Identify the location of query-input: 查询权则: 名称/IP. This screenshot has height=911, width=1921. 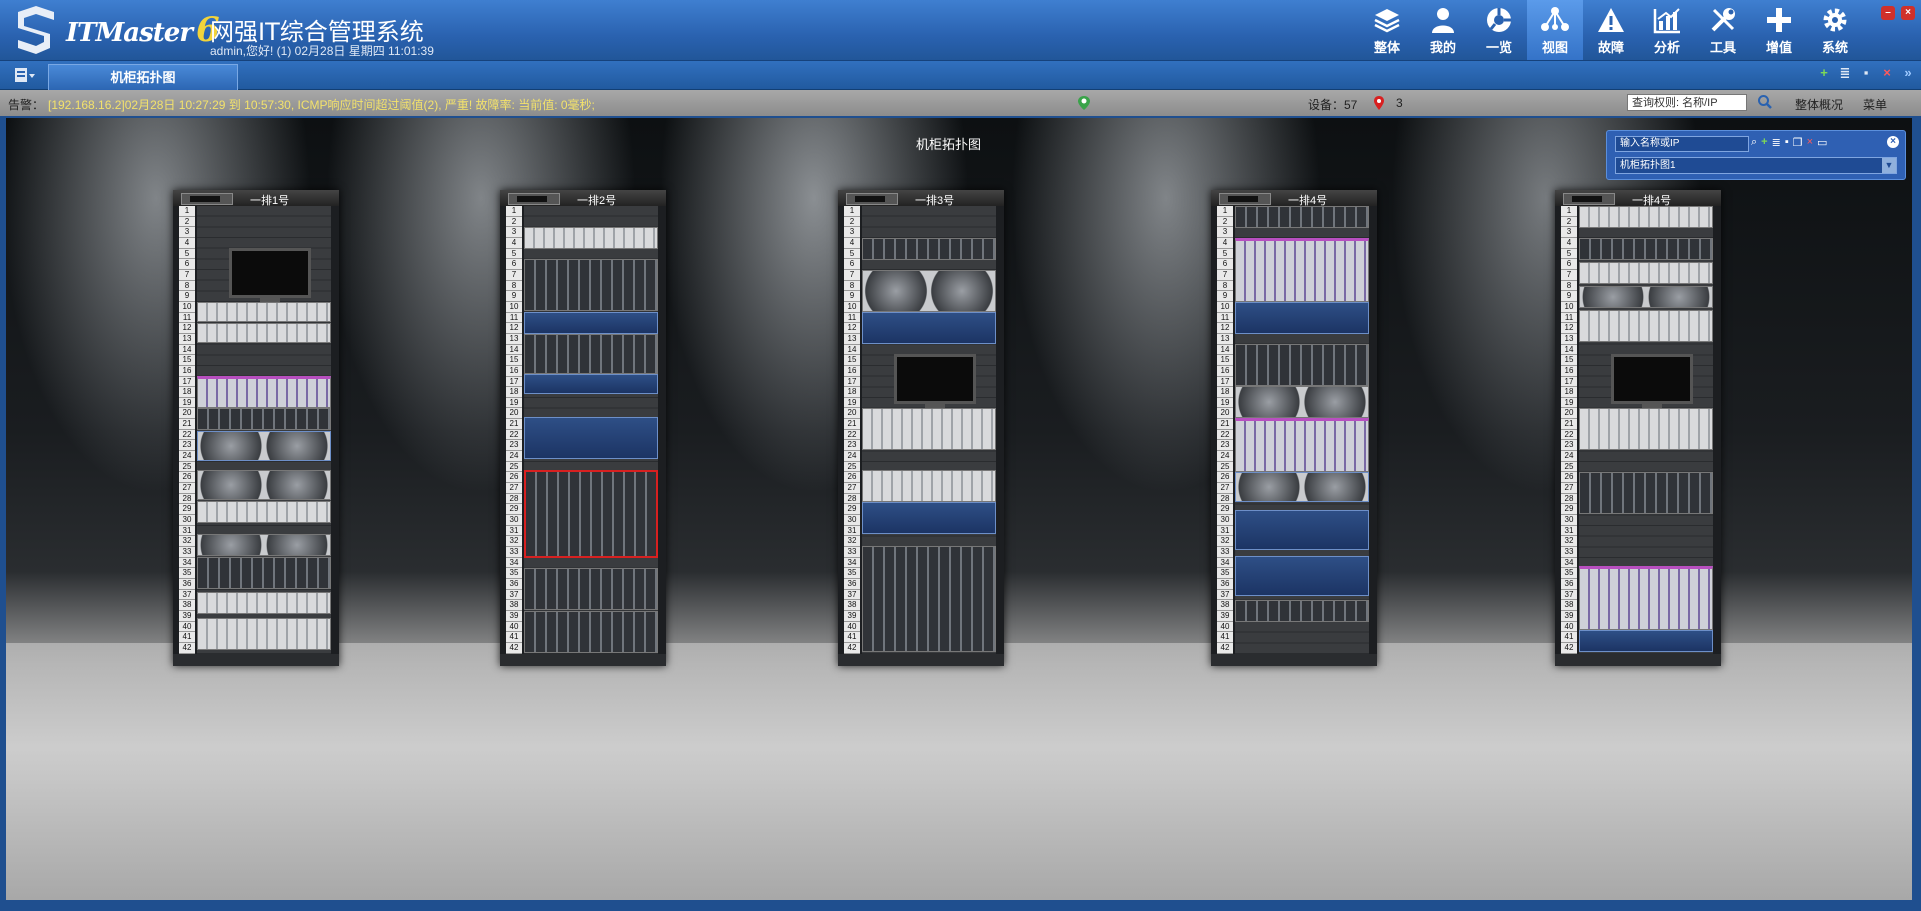
(1687, 102).